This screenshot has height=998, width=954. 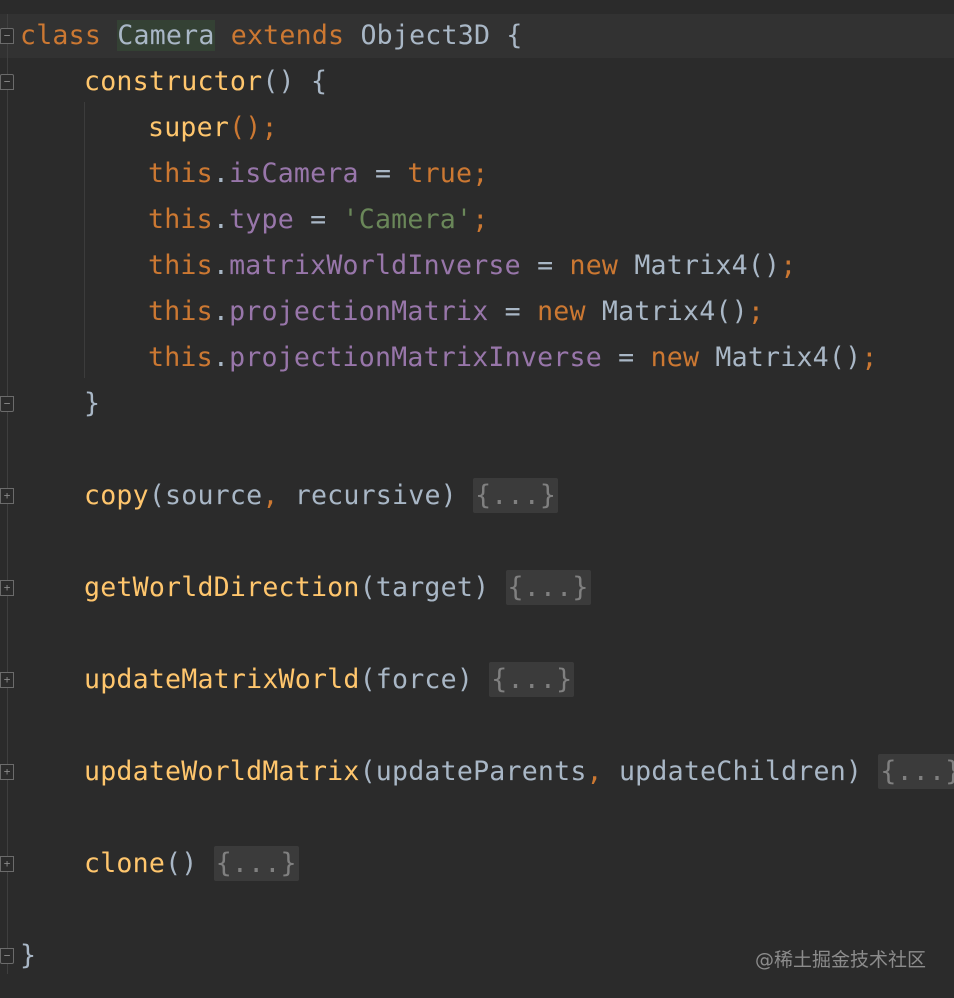 I want to click on params: (target), so click(x=432, y=587).